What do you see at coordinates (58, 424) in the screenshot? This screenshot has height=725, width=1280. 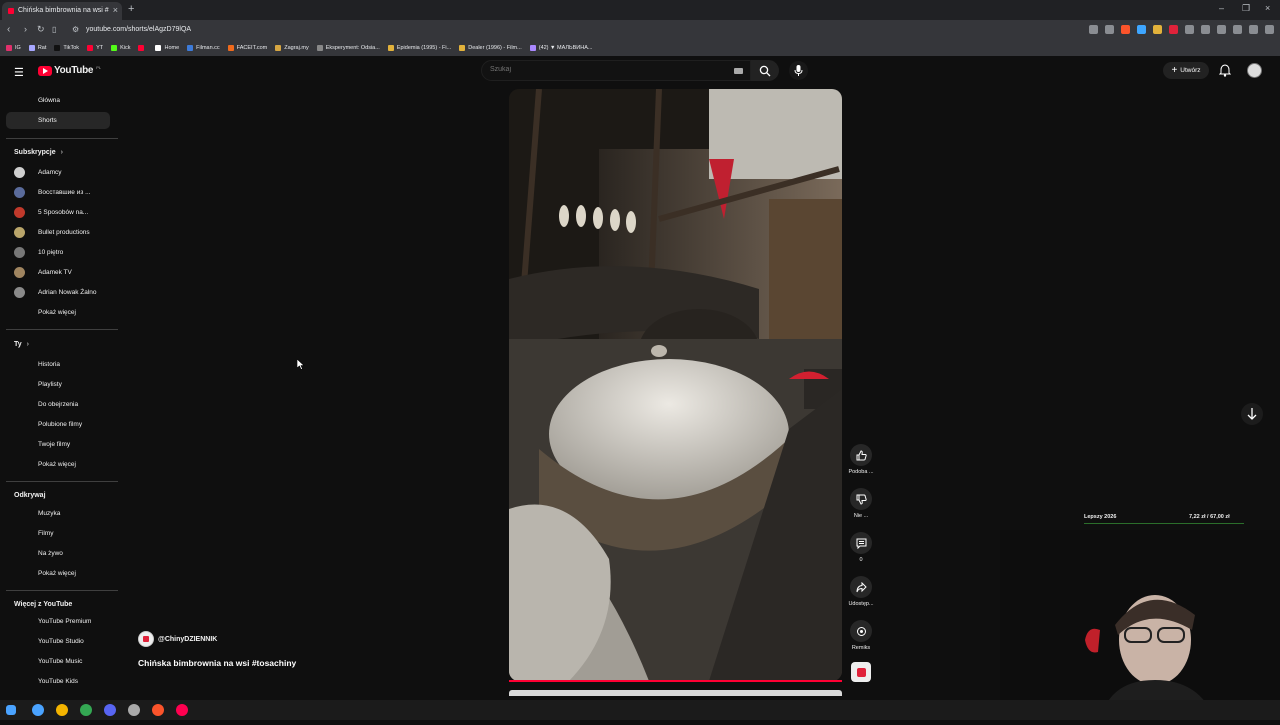 I see `sidebar-item-like: Polubione filmy` at bounding box center [58, 424].